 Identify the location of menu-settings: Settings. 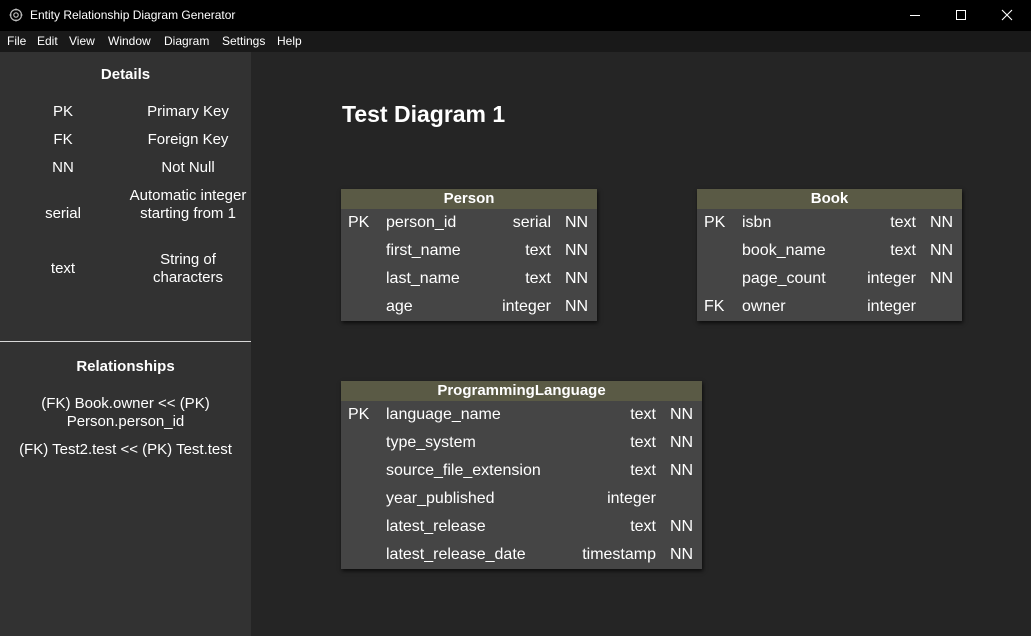
(243, 41).